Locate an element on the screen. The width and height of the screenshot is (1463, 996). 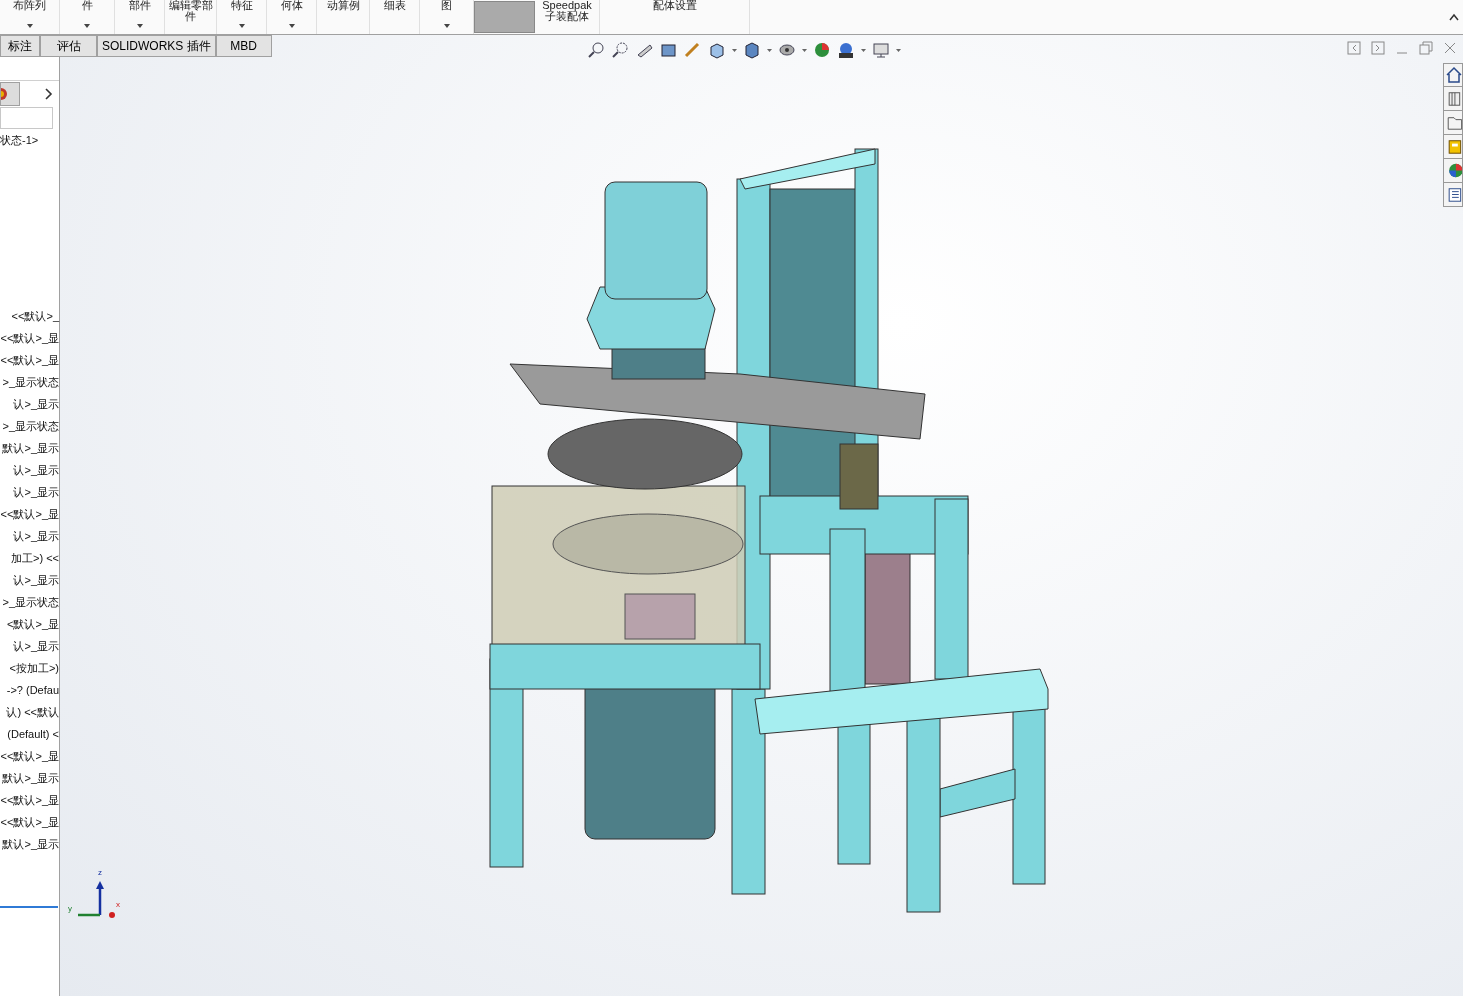
tree-item: 加工>) << is located at coordinates (35, 558).